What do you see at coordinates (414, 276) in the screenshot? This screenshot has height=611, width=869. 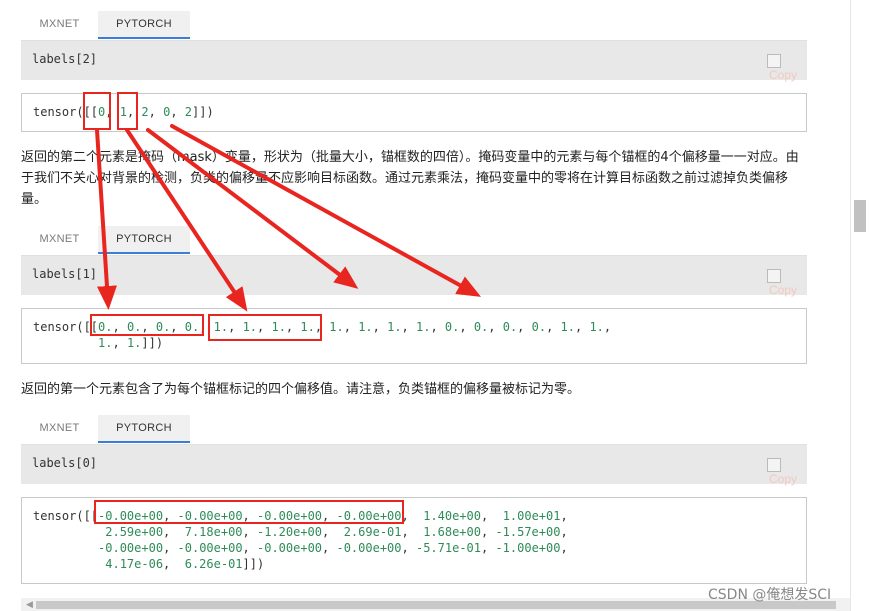 I see `code-input-block: labels[1] Copy` at bounding box center [414, 276].